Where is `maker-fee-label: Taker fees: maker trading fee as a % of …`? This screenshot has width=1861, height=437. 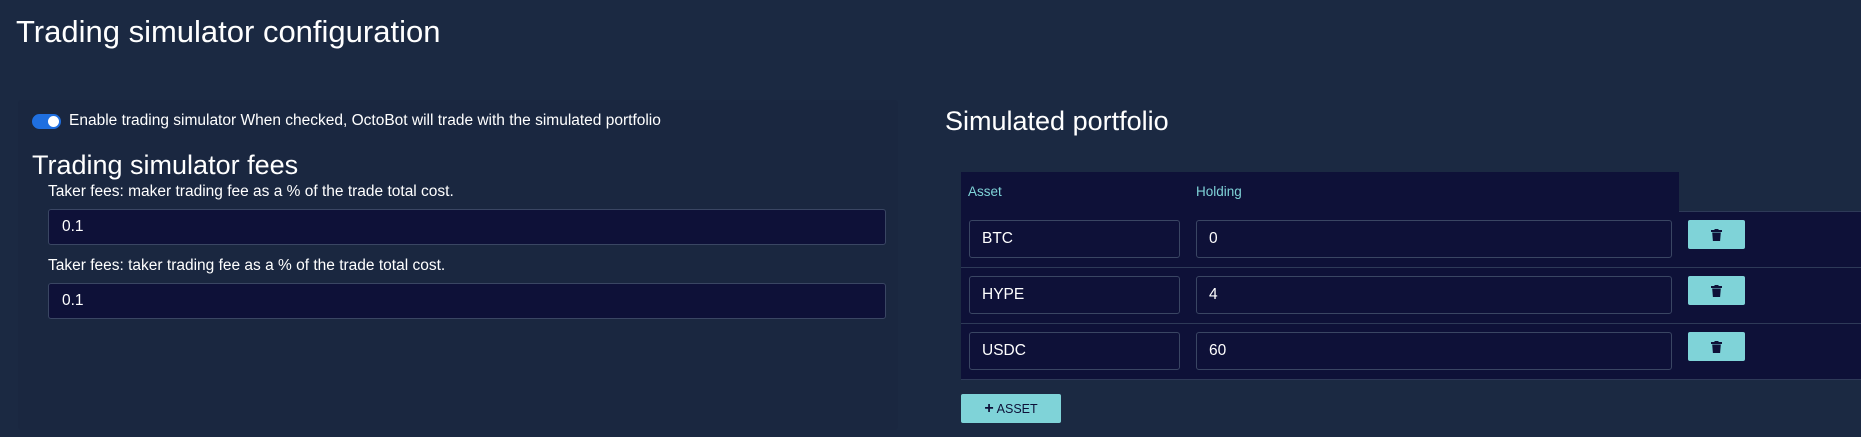
maker-fee-label: Taker fees: maker trading fee as a % of … is located at coordinates (251, 191).